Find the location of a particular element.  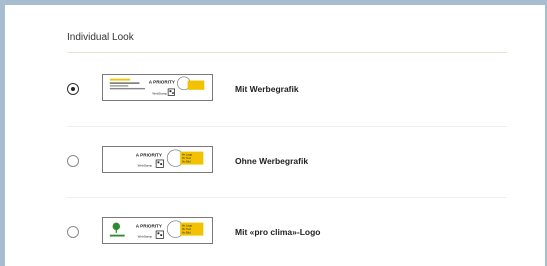

ad-graphic-yellow-bar is located at coordinates (120, 79).